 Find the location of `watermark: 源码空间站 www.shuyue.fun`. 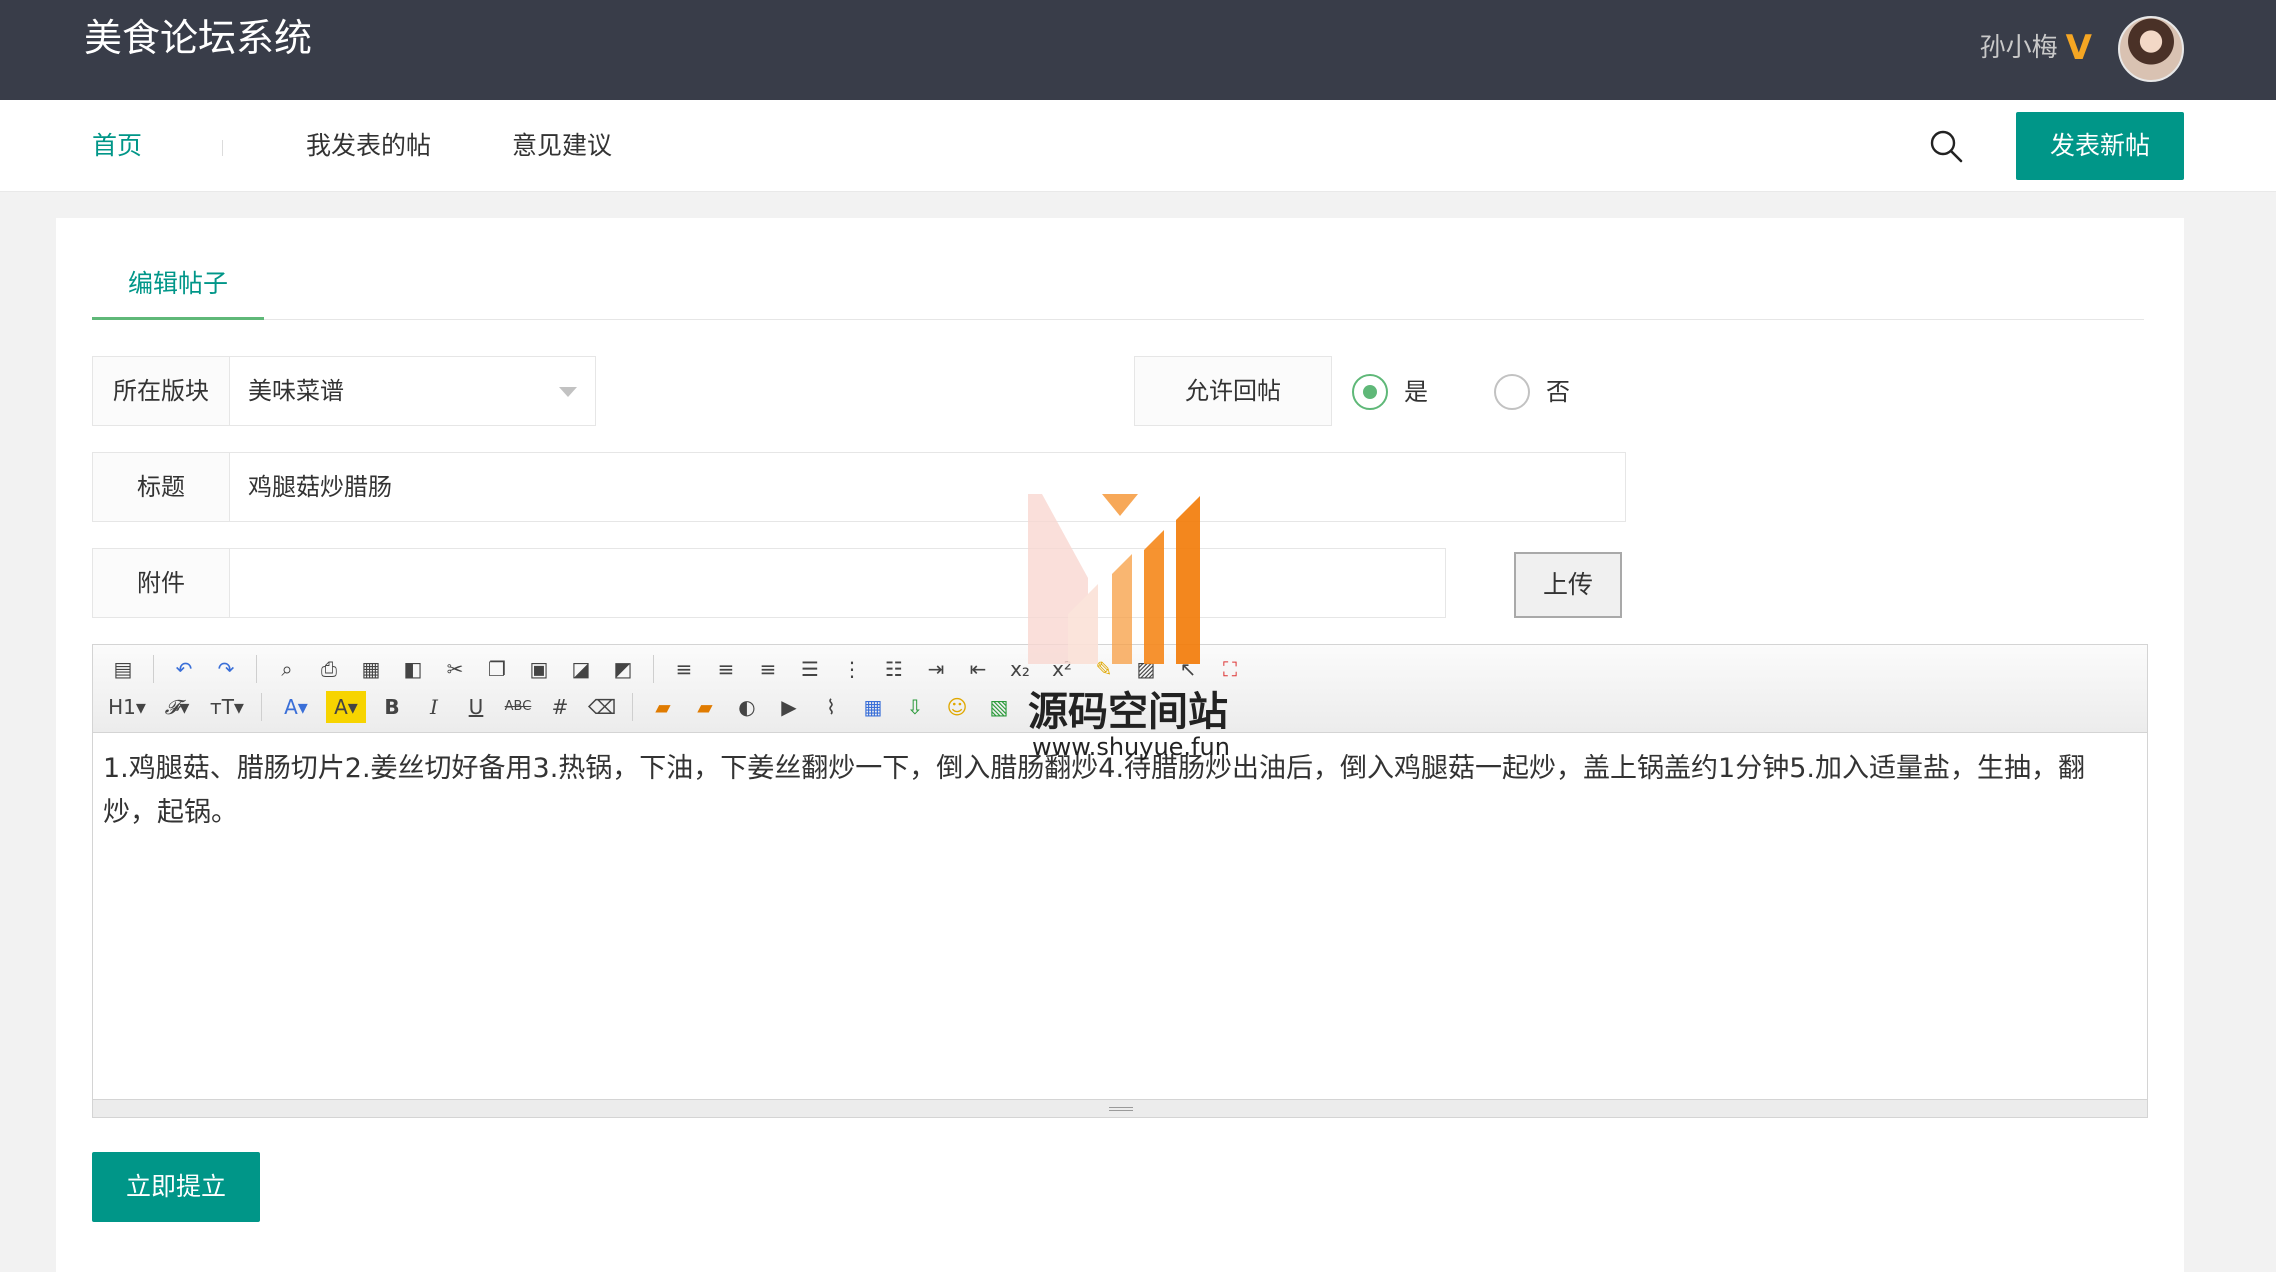

watermark: 源码空间站 www.shuyue.fun is located at coordinates (1153, 627).